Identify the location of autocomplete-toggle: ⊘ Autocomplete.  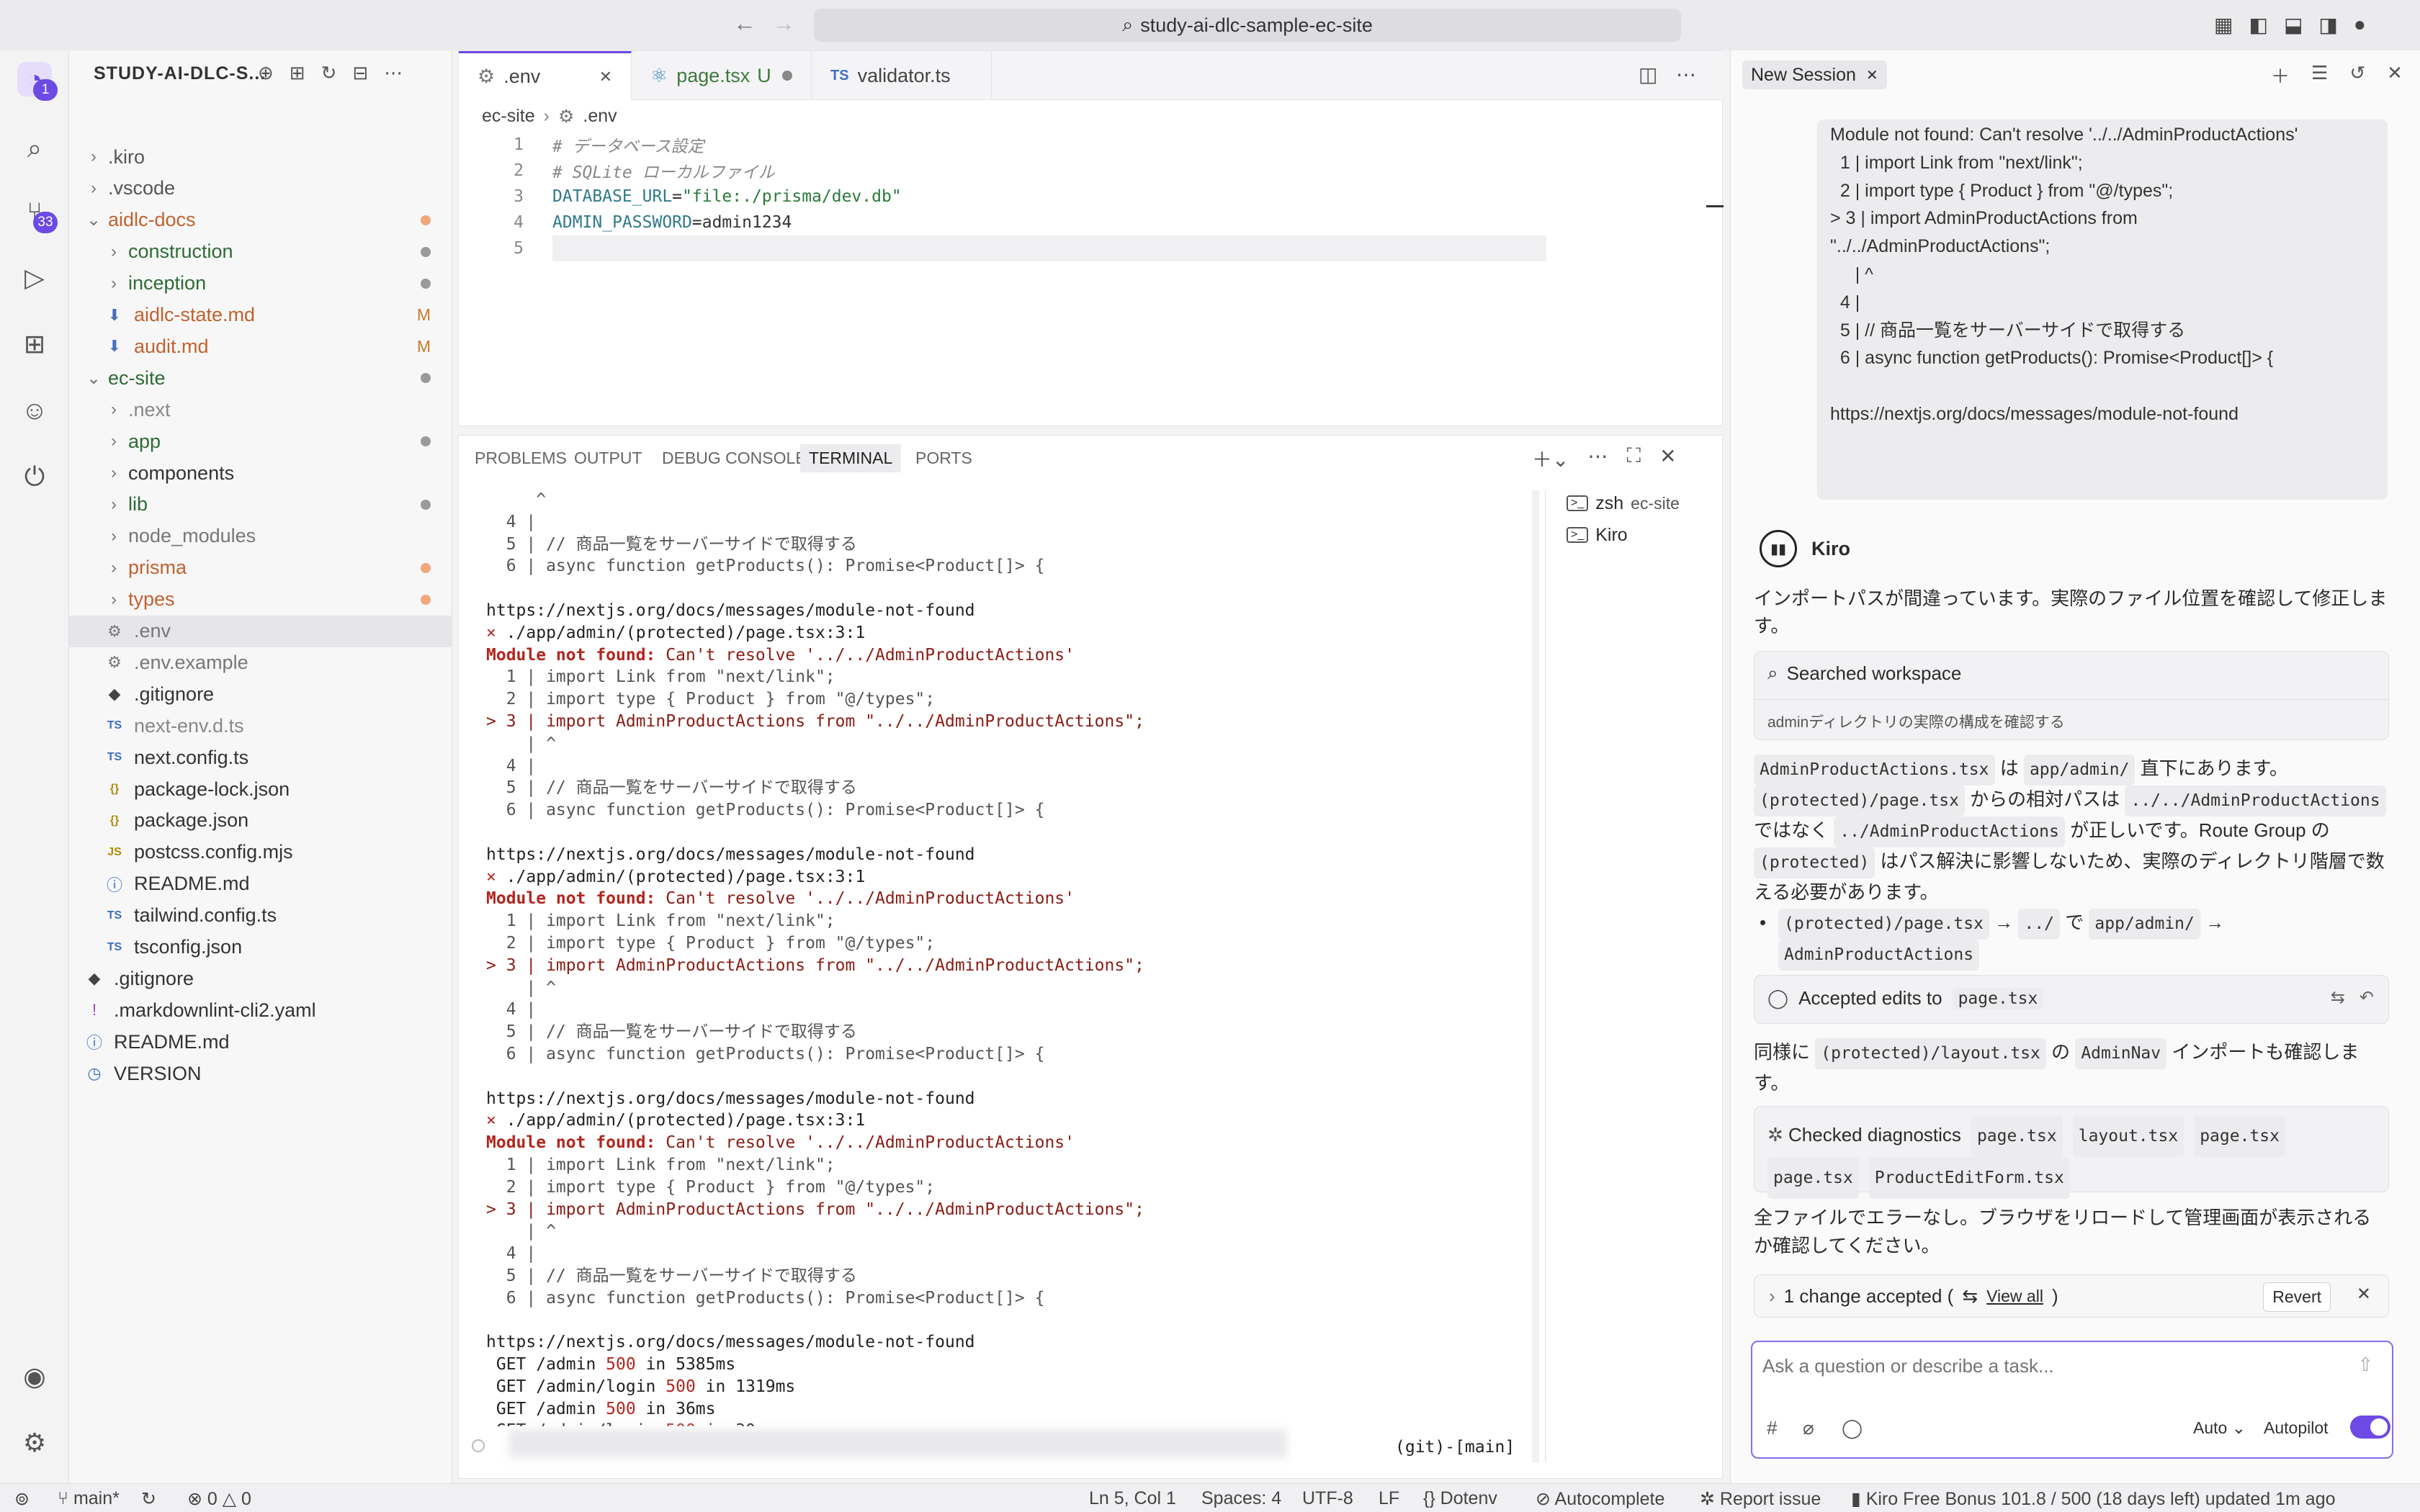
(1600, 1499).